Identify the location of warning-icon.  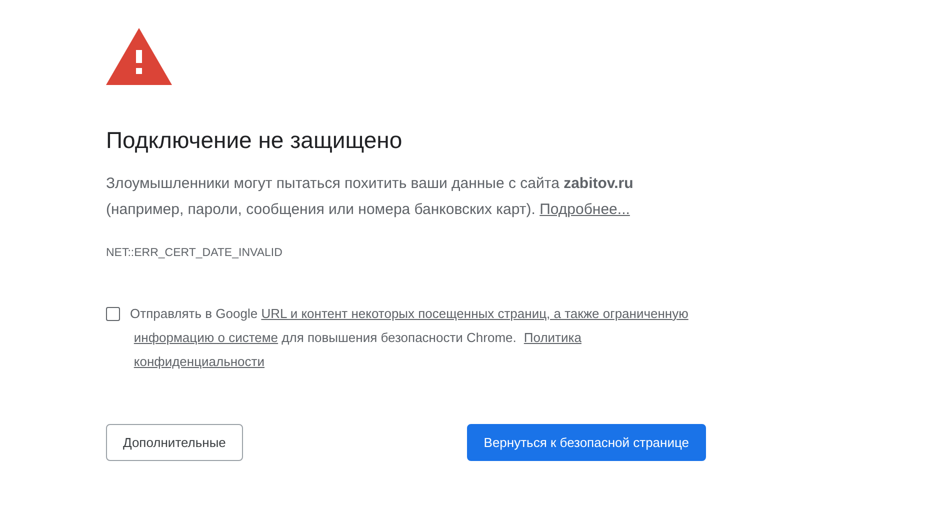
(139, 56).